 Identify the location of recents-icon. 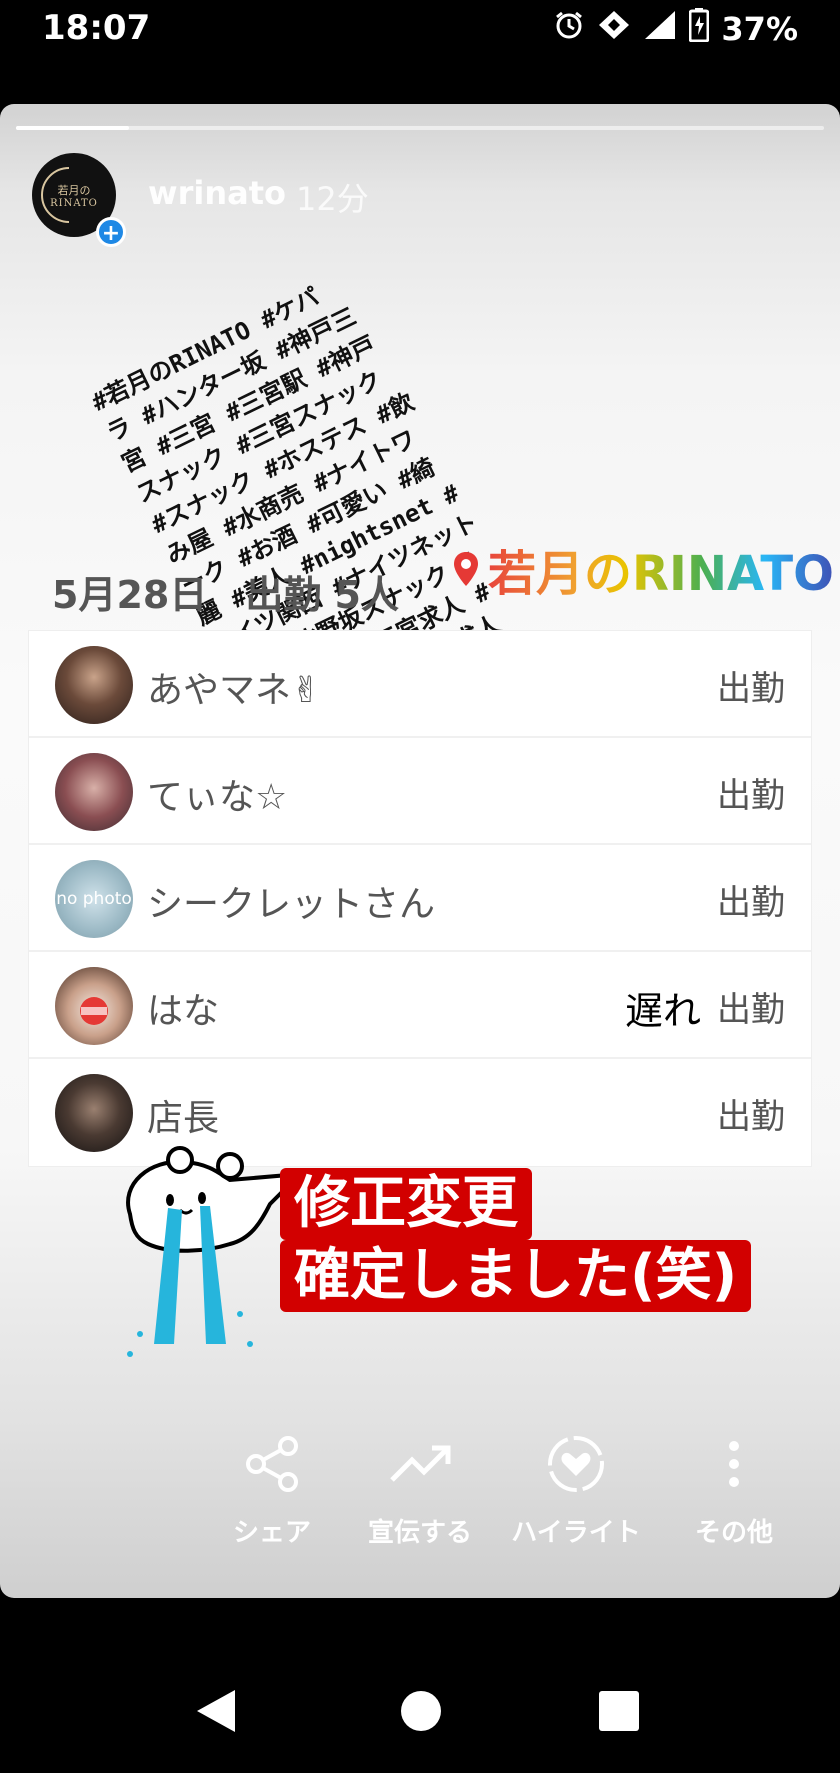
(619, 1713).